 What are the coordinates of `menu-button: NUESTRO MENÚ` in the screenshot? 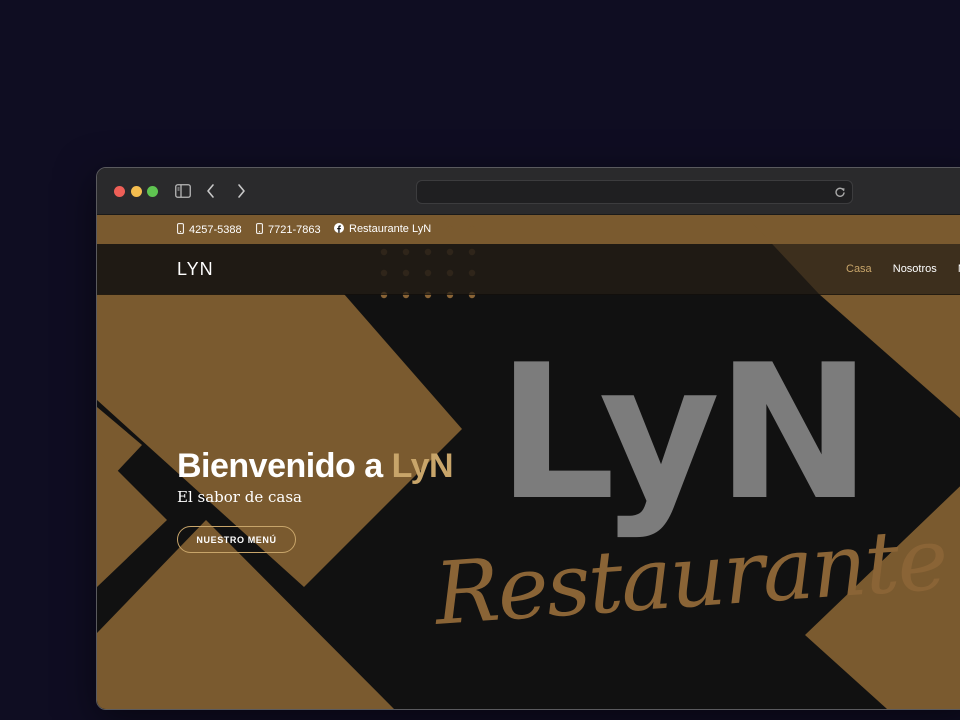 It's located at (236, 539).